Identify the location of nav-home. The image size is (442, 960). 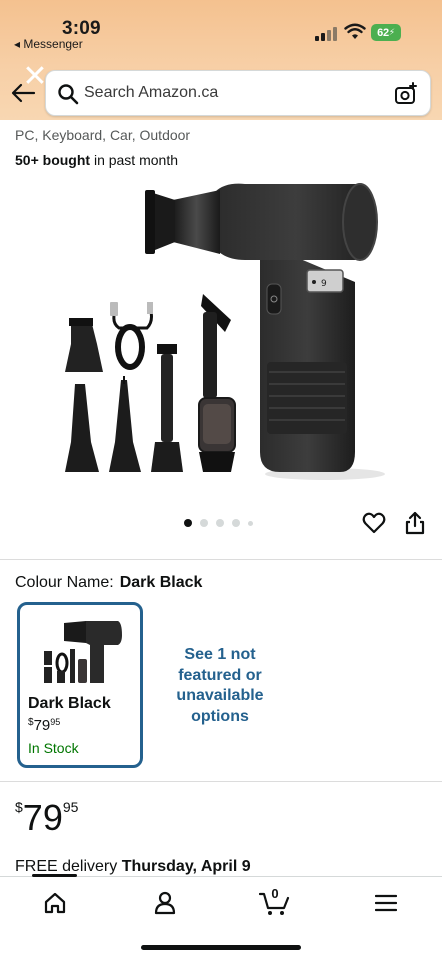
(55, 903).